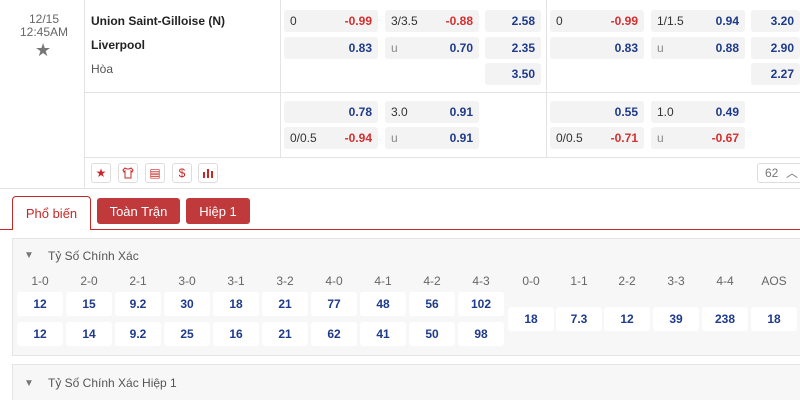 This screenshot has width=800, height=400. What do you see at coordinates (698, 112) in the screenshot?
I see `ht-over2-cell: 1.0 0.49` at bounding box center [698, 112].